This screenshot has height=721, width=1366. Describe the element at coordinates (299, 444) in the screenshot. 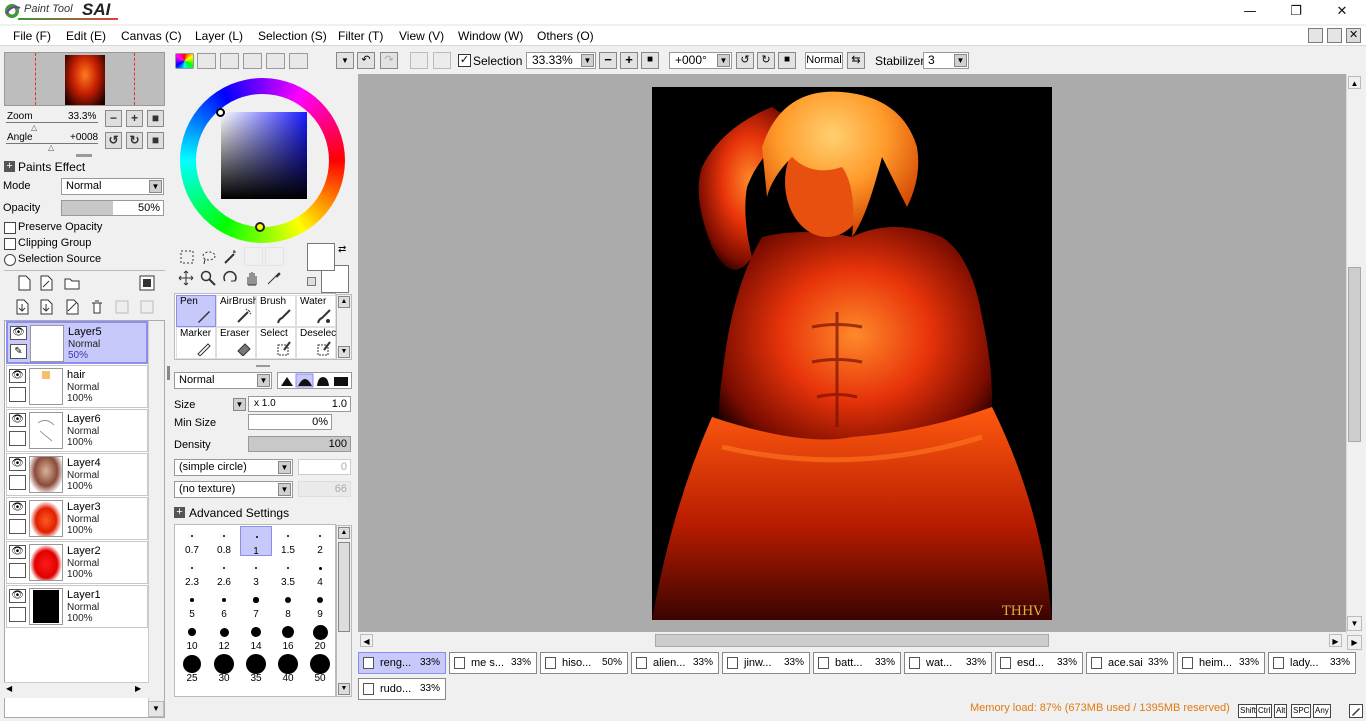

I see `density-slider: 100` at that location.